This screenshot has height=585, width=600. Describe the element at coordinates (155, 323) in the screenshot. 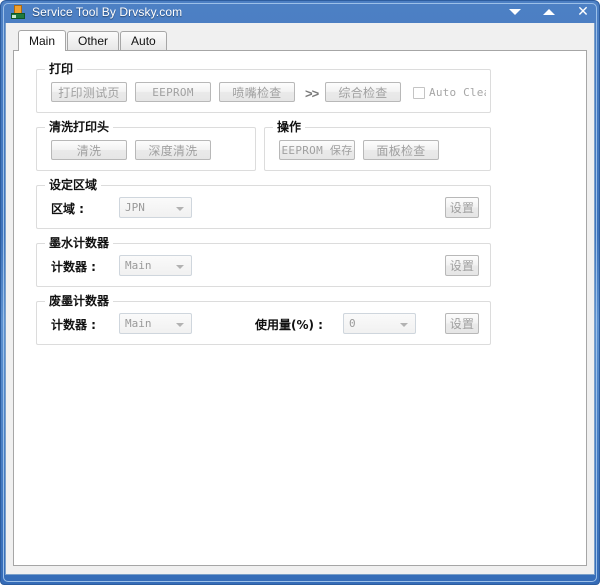

I see `waste-counter-select: Main` at that location.